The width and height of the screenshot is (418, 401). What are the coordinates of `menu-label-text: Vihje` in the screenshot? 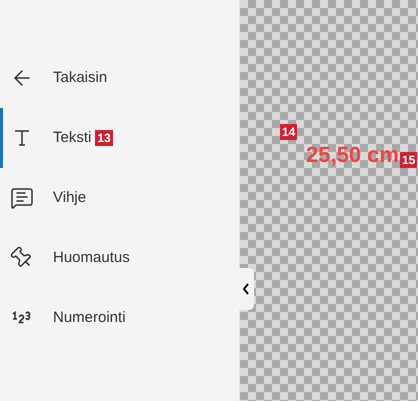 It's located at (69, 198).